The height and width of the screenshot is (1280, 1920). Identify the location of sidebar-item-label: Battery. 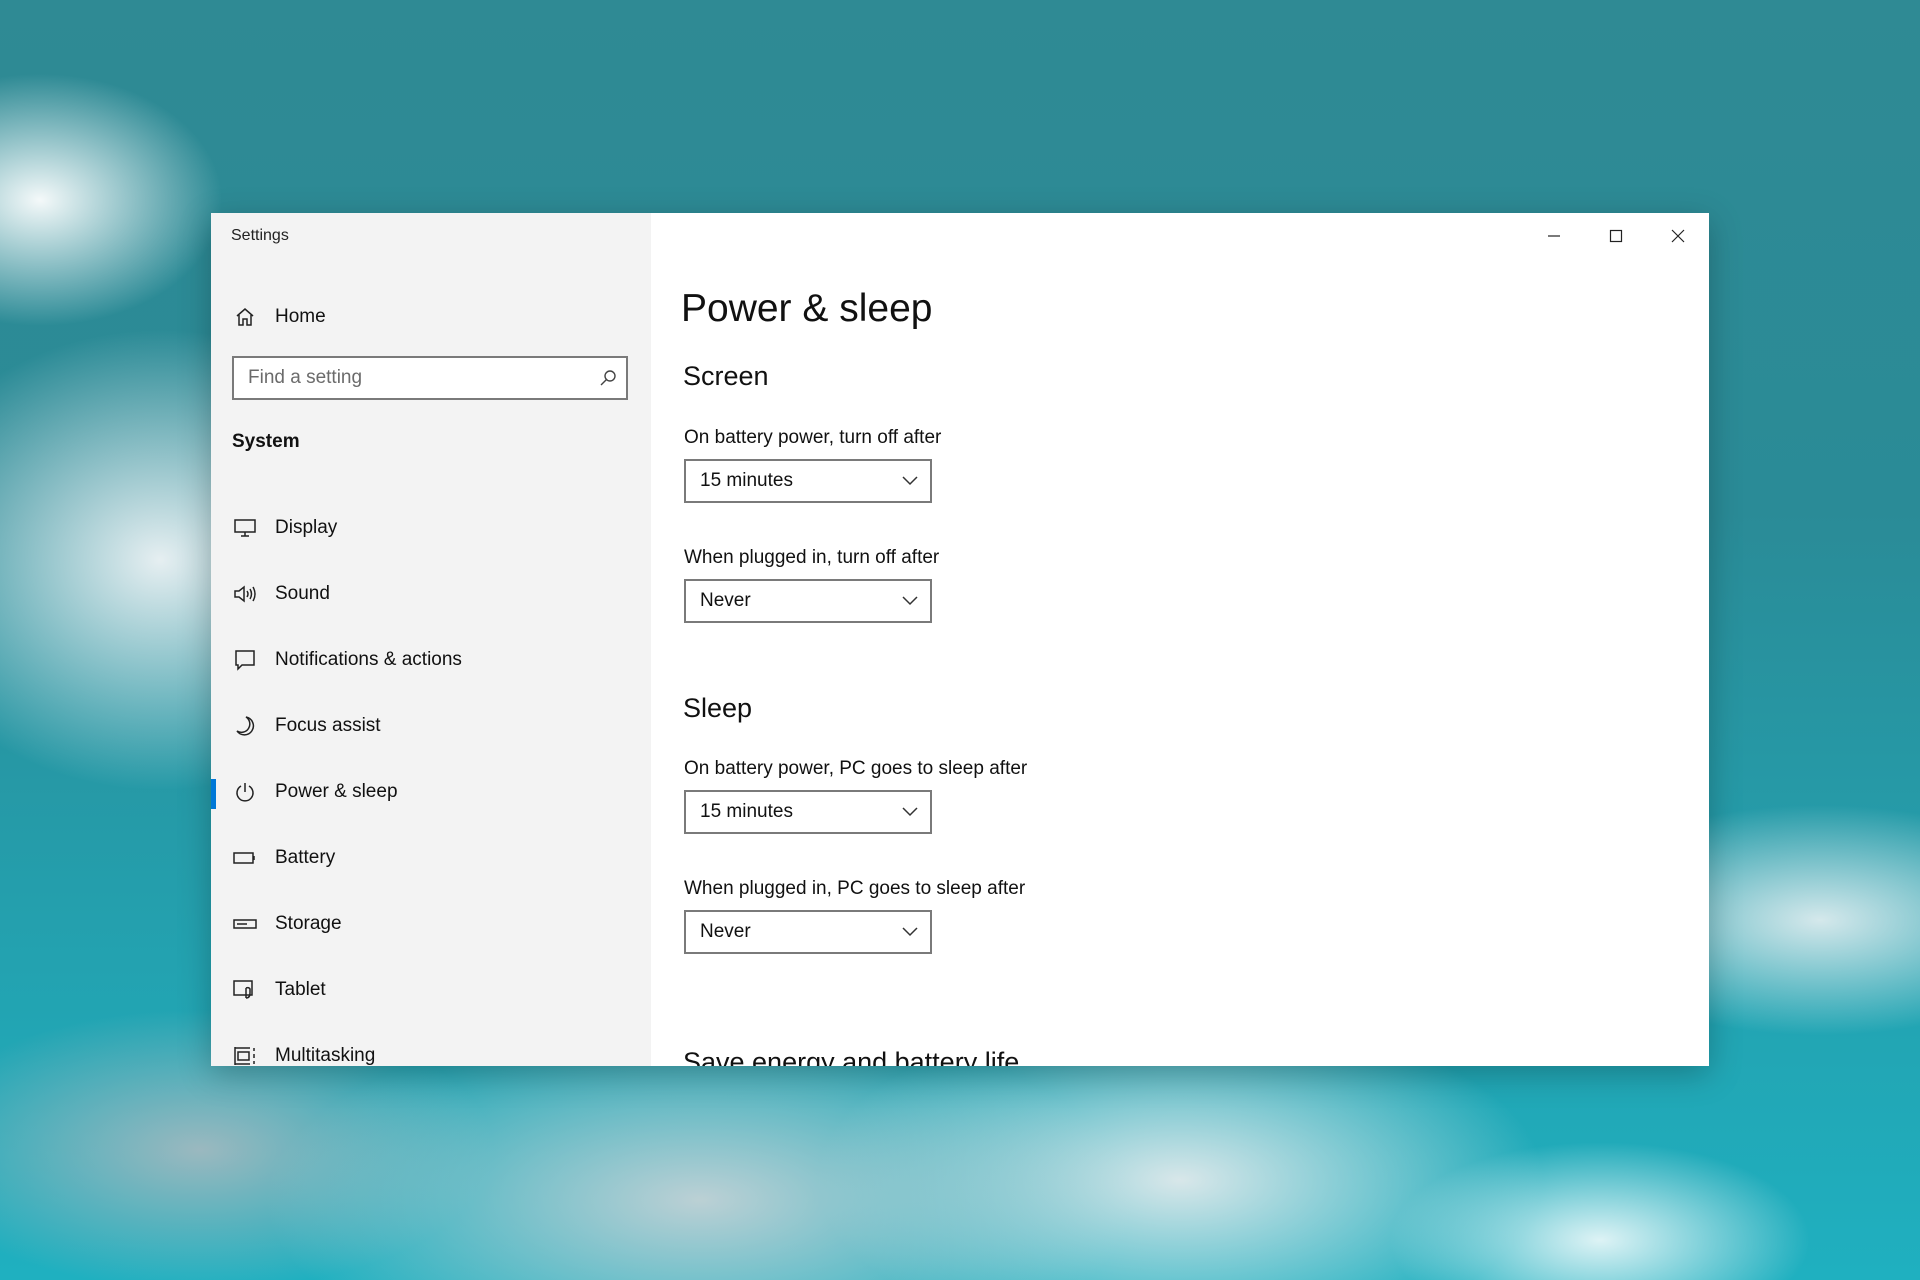
(305, 857).